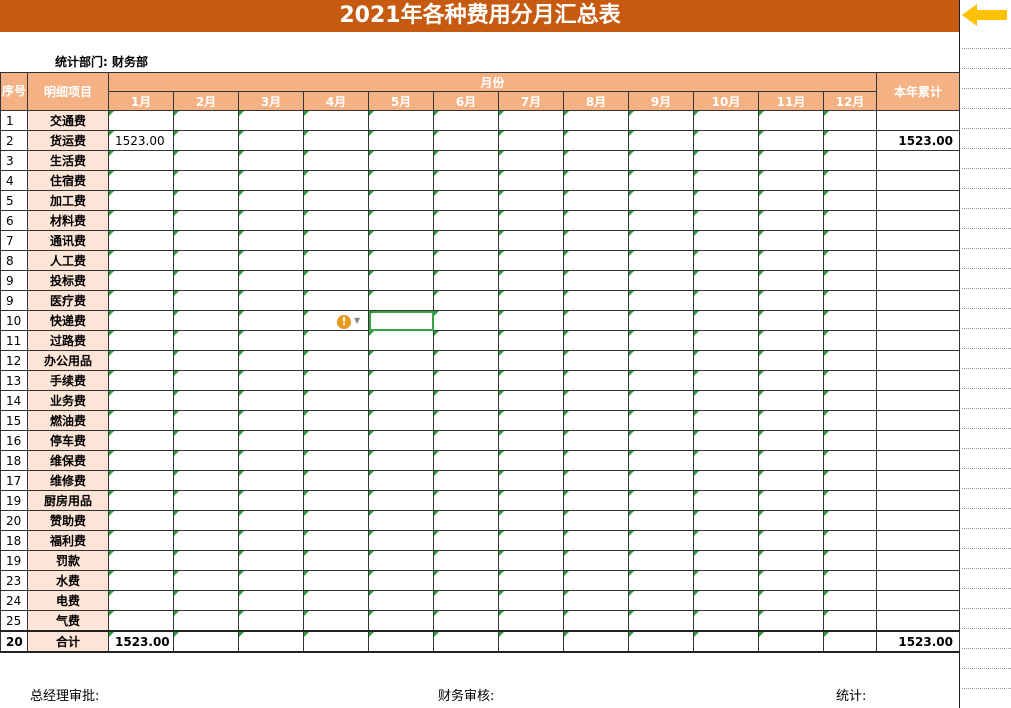 This screenshot has height=708, width=1011. What do you see at coordinates (68, 220) in the screenshot?
I see `row-item: 材料费` at bounding box center [68, 220].